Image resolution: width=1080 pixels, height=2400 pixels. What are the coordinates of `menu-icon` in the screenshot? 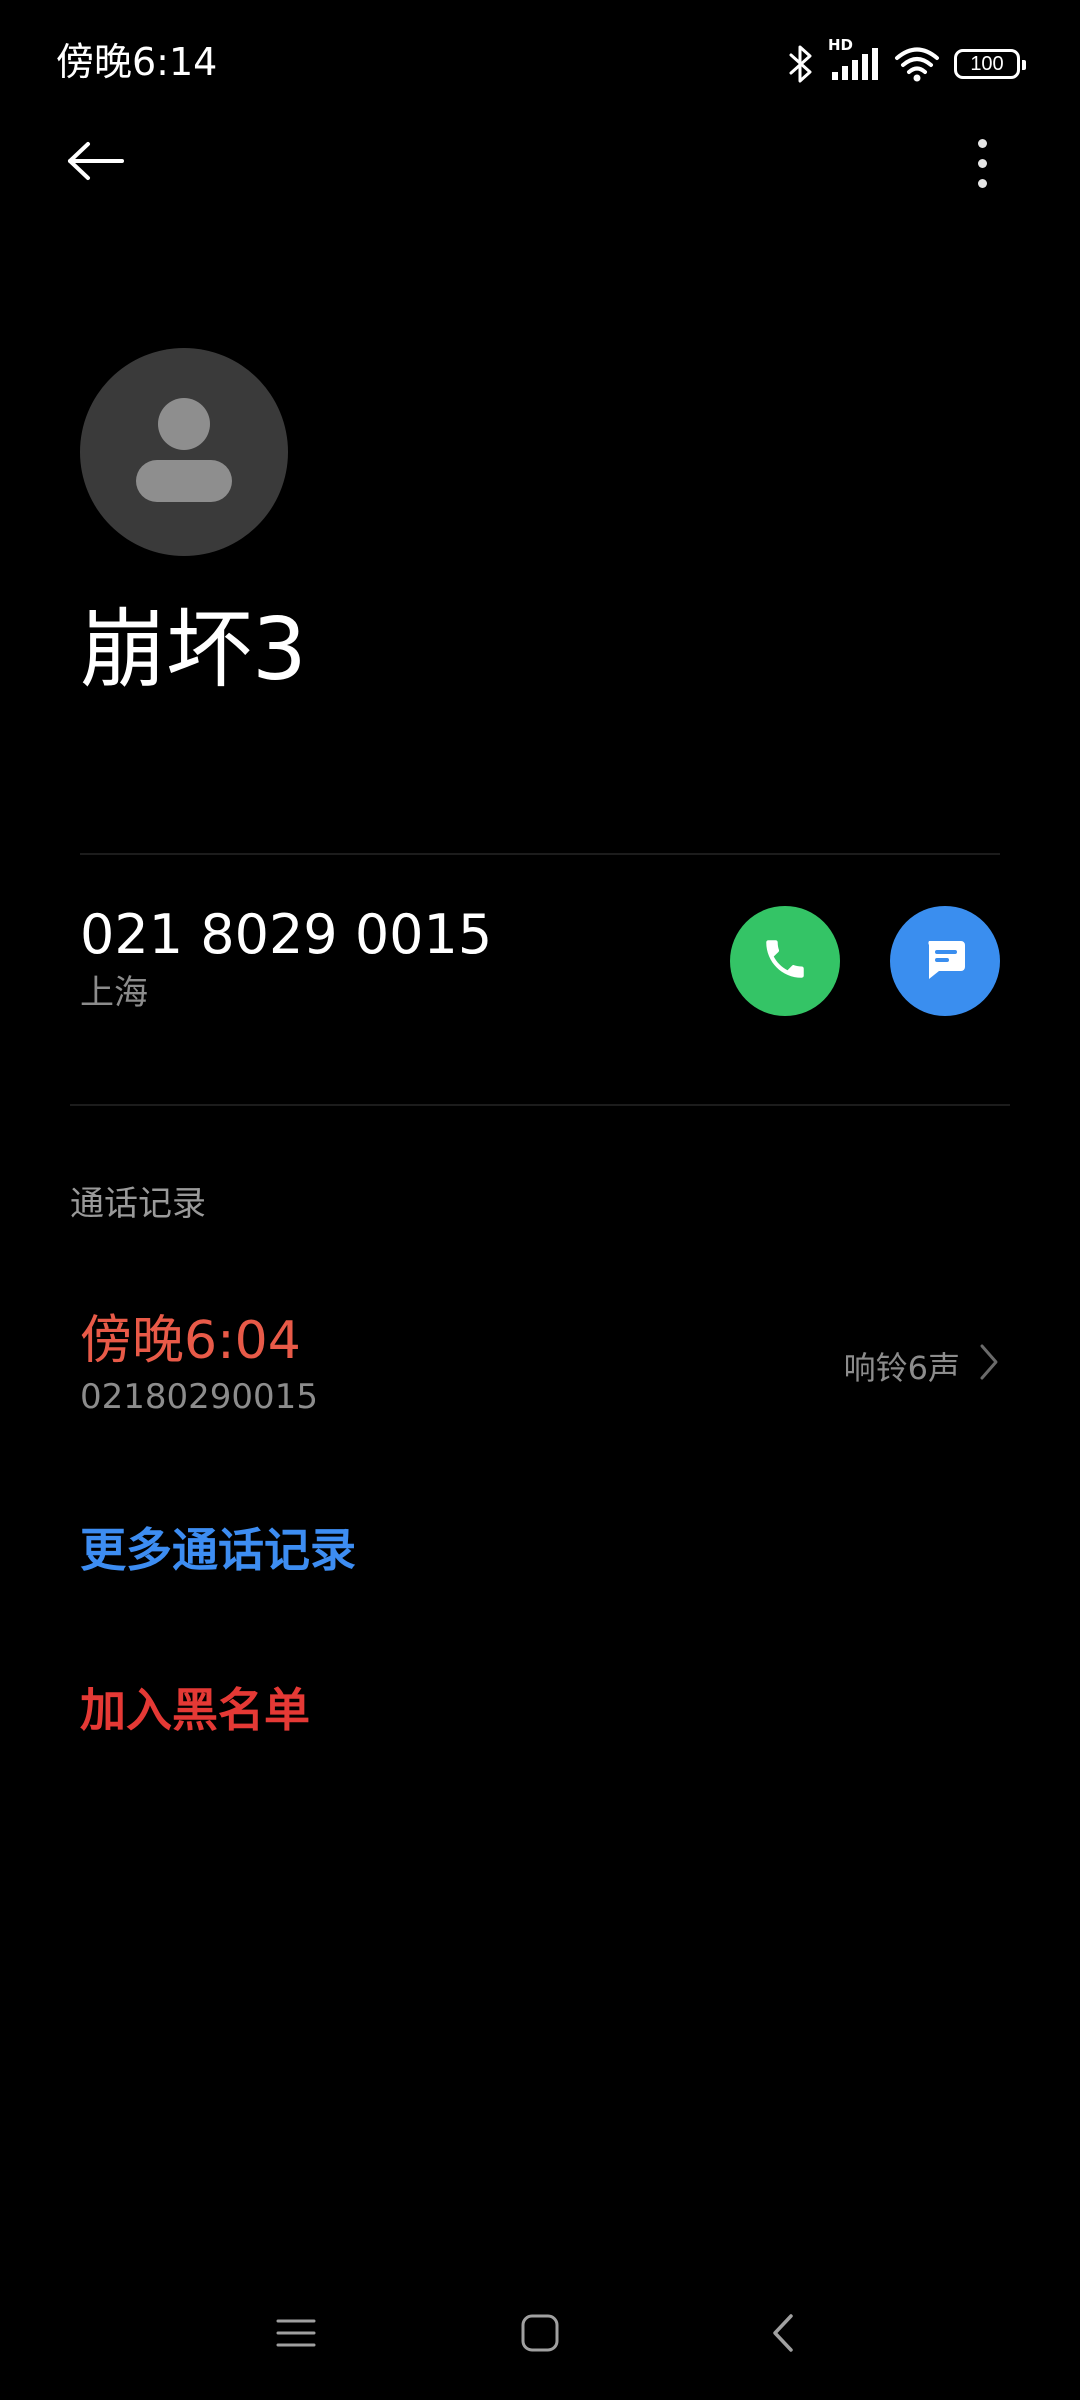 It's located at (296, 2335).